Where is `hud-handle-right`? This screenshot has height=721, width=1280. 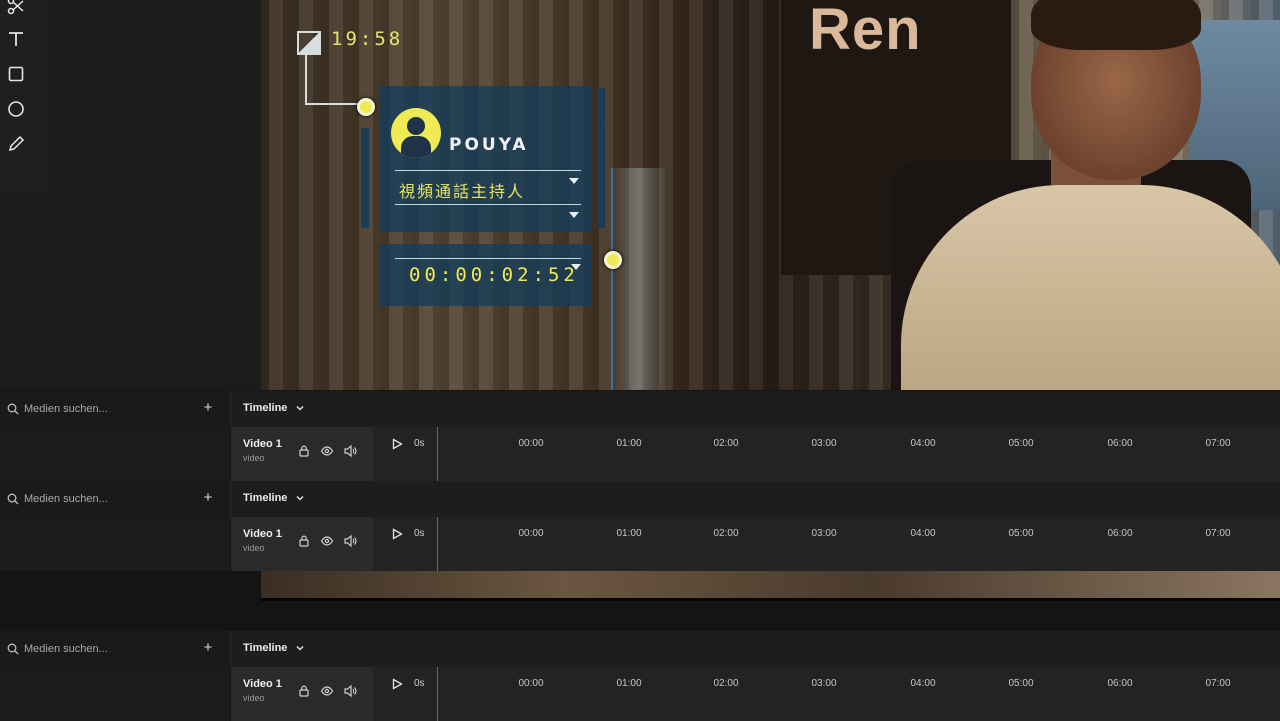
hud-handle-right is located at coordinates (613, 260).